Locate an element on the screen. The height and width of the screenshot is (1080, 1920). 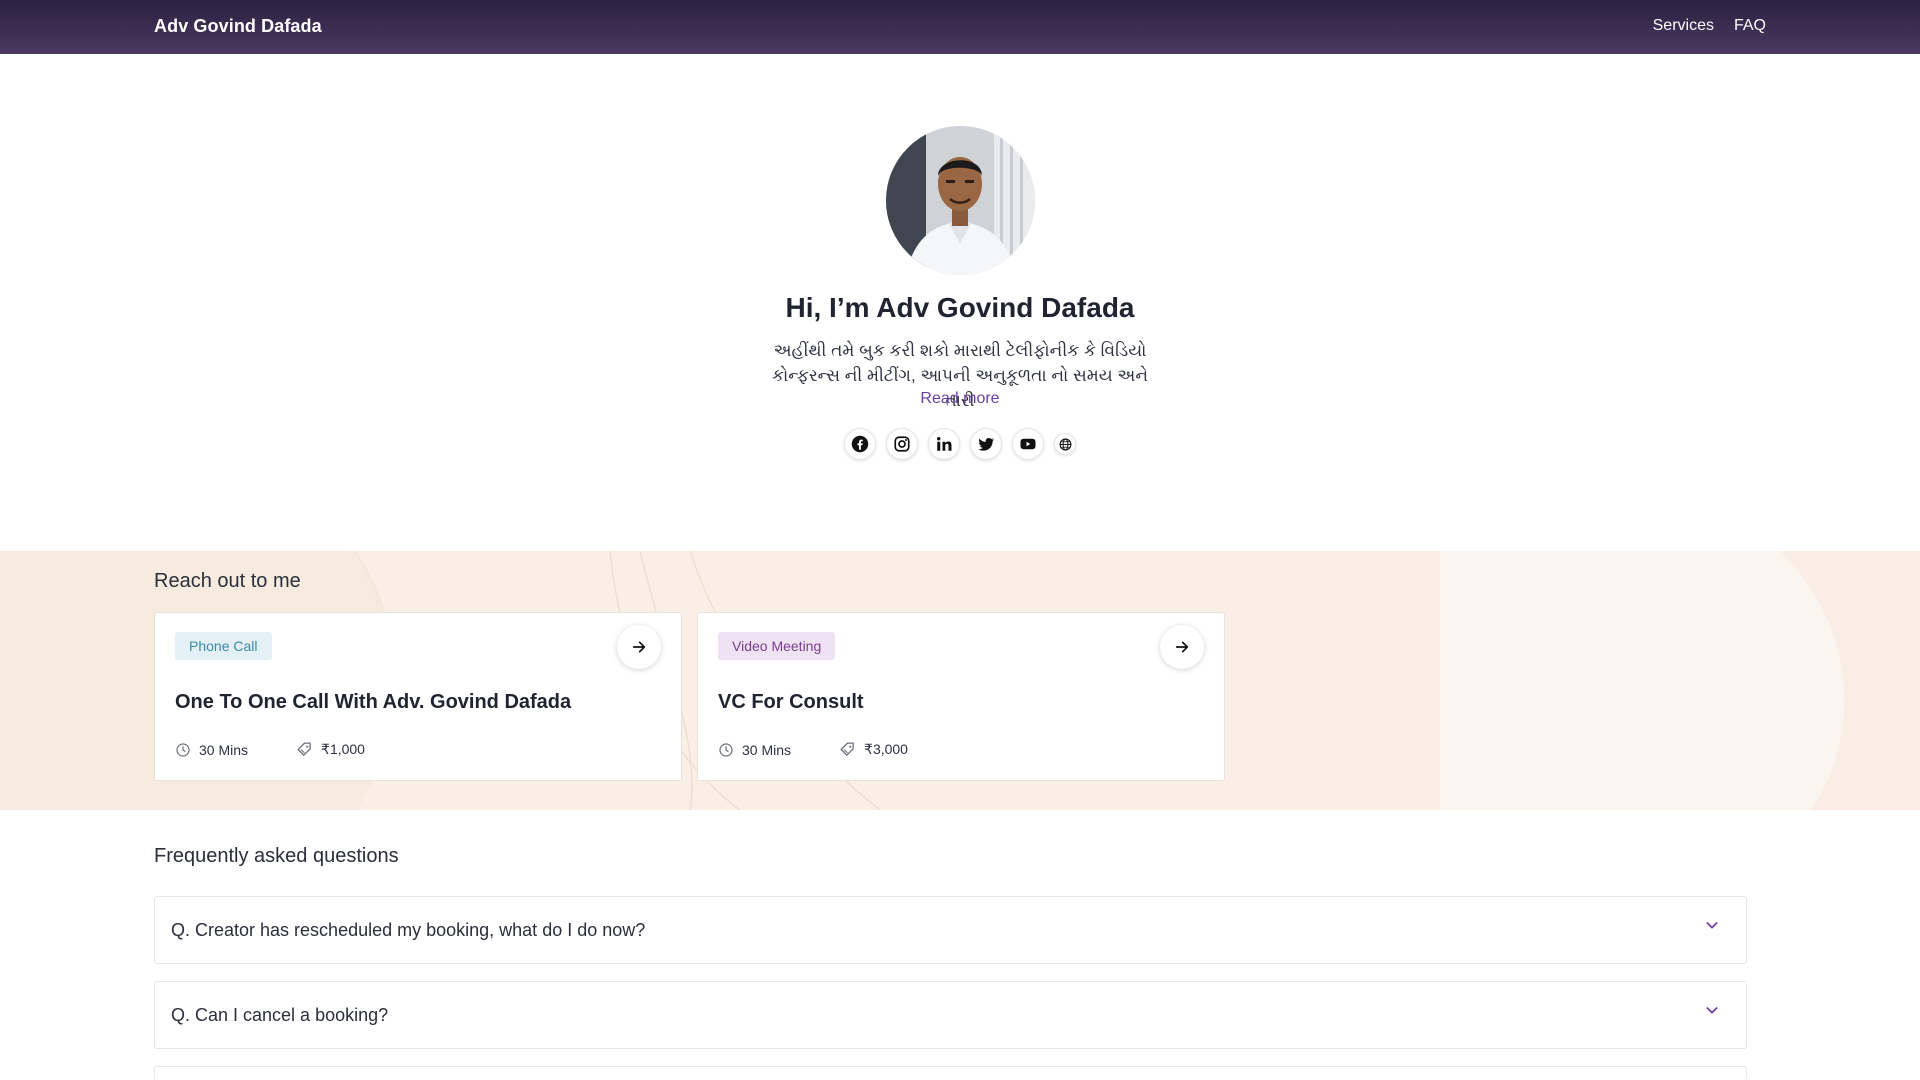
faq-item-partial is located at coordinates (950, 1073).